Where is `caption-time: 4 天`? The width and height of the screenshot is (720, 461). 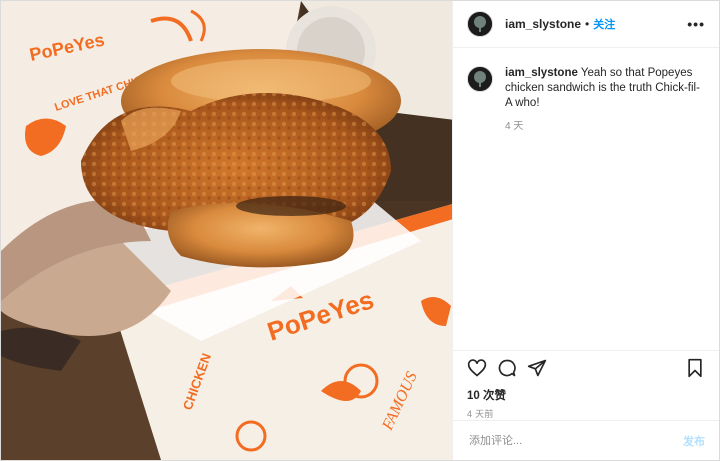
caption-time: 4 天 is located at coordinates (514, 126).